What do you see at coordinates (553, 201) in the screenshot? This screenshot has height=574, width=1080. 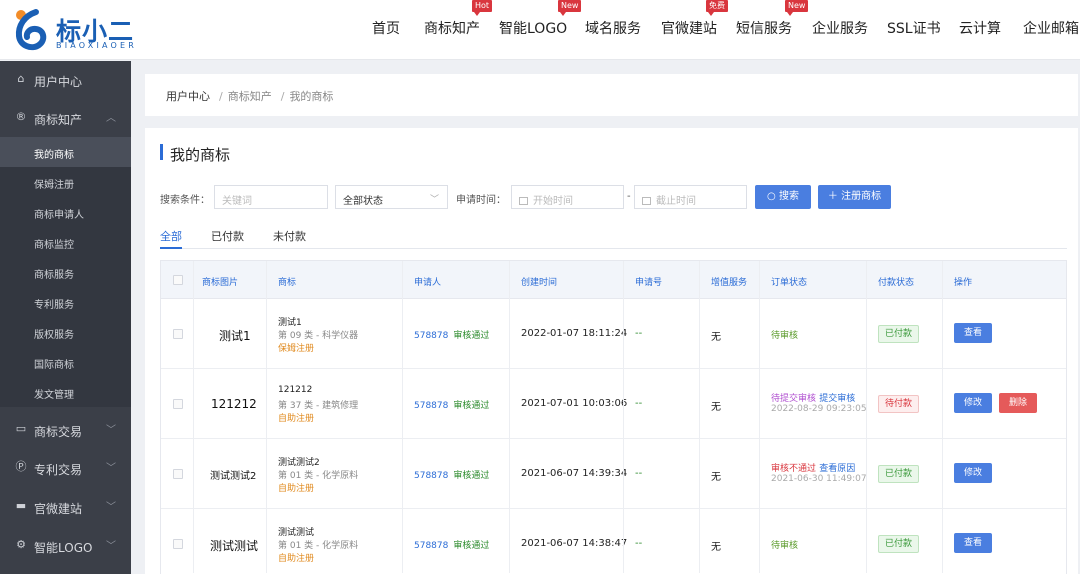 I see `start-date-placeholder: 开始时间` at bounding box center [553, 201].